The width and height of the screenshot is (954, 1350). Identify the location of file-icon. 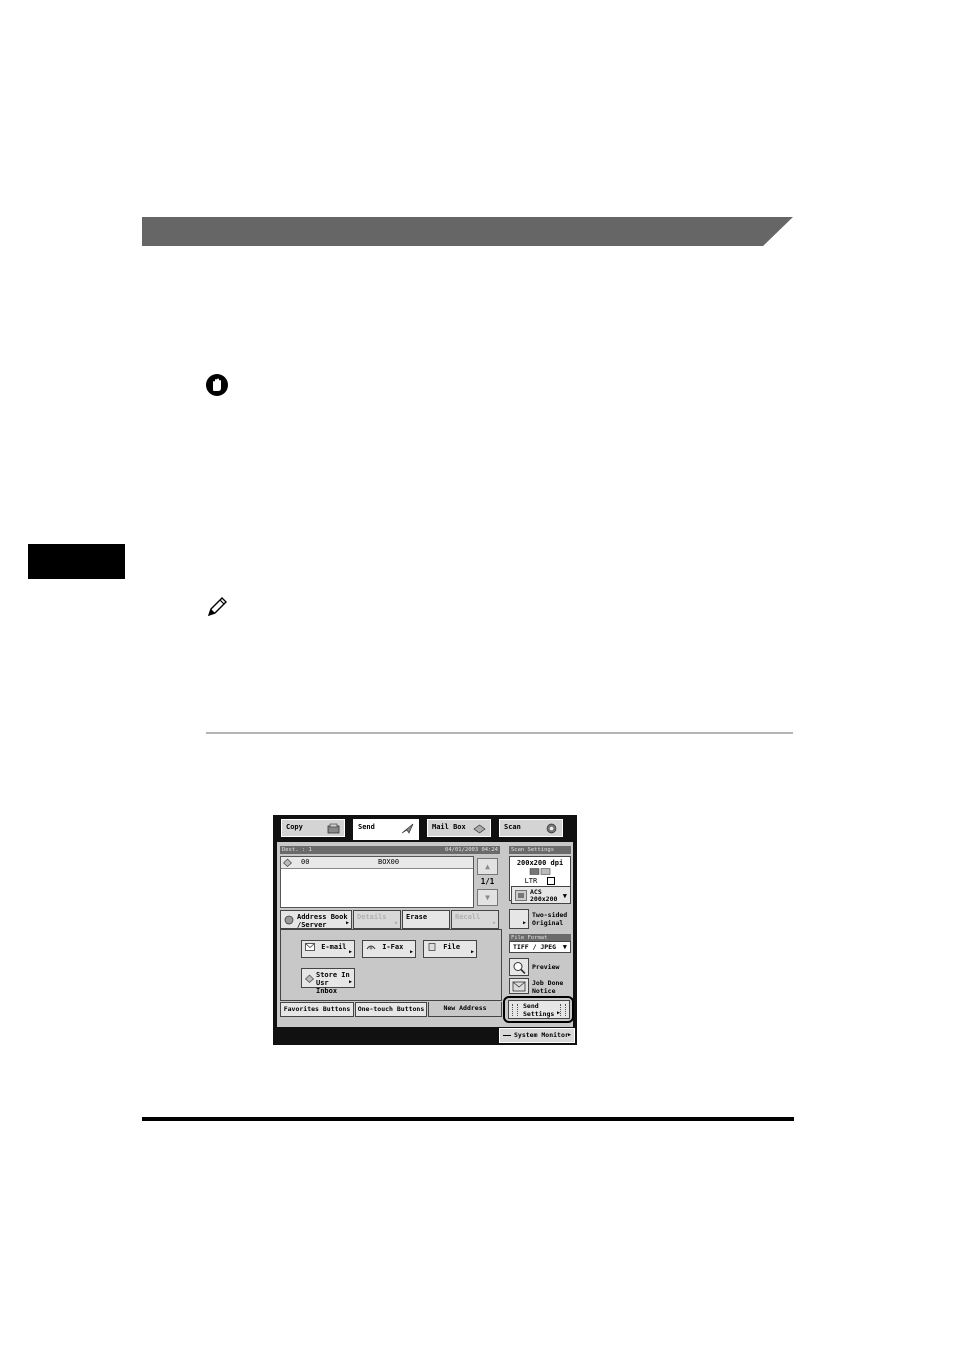
(432, 947).